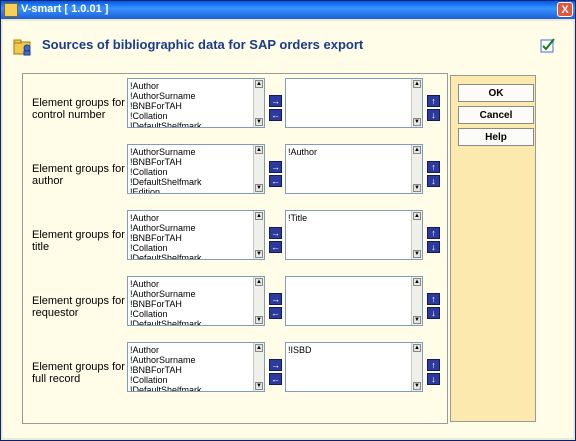  Describe the element at coordinates (565, 9) in the screenshot. I see `close-button: X` at that location.